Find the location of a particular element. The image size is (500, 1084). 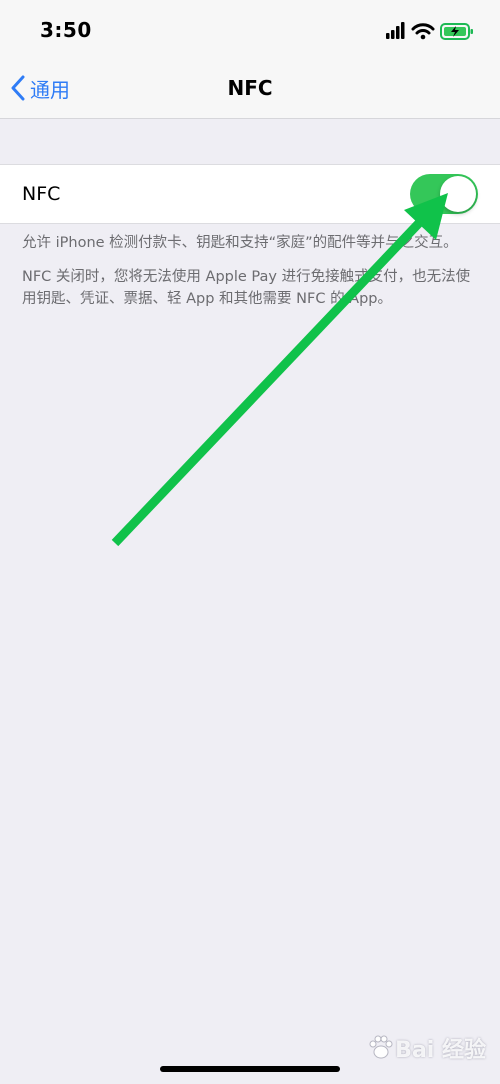

page-title: NFC is located at coordinates (250, 88).